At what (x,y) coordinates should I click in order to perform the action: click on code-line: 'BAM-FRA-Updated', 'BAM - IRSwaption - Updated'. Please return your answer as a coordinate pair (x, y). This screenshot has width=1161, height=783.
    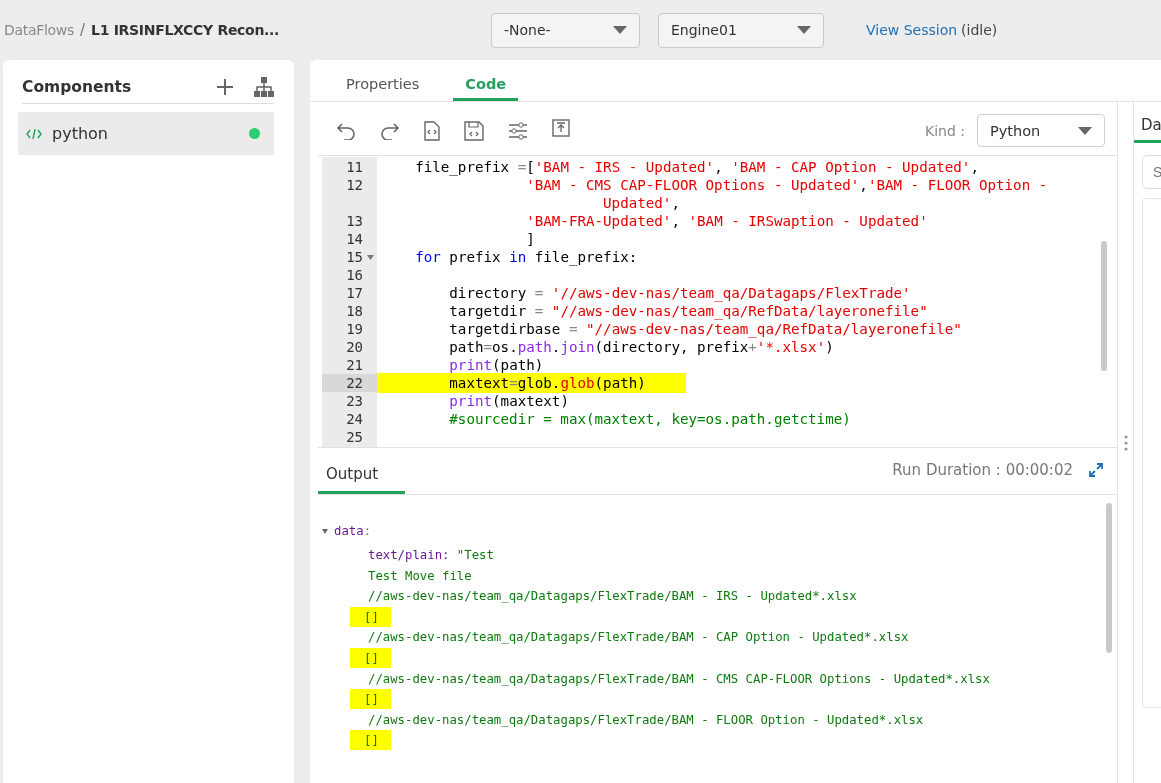
    Looking at the image, I should click on (727, 221).